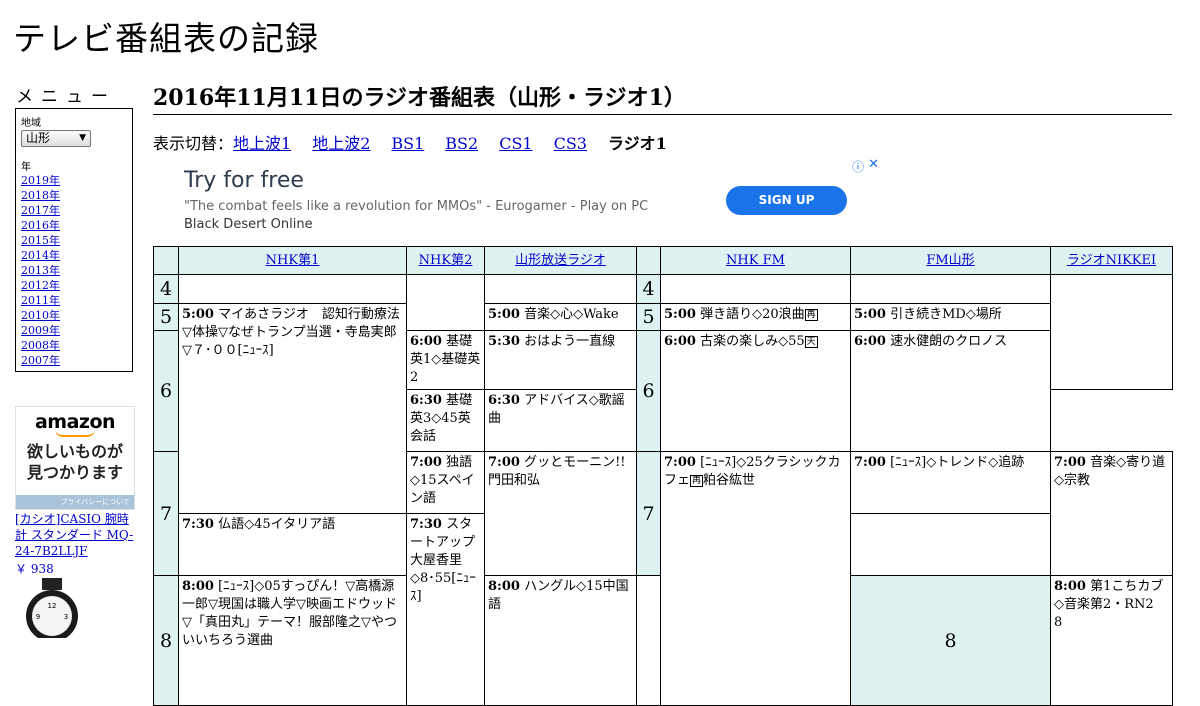 The width and height of the screenshot is (1200, 706). What do you see at coordinates (75, 462) in the screenshot?
I see `amazon-copy: 欲しいものが 見つかります` at bounding box center [75, 462].